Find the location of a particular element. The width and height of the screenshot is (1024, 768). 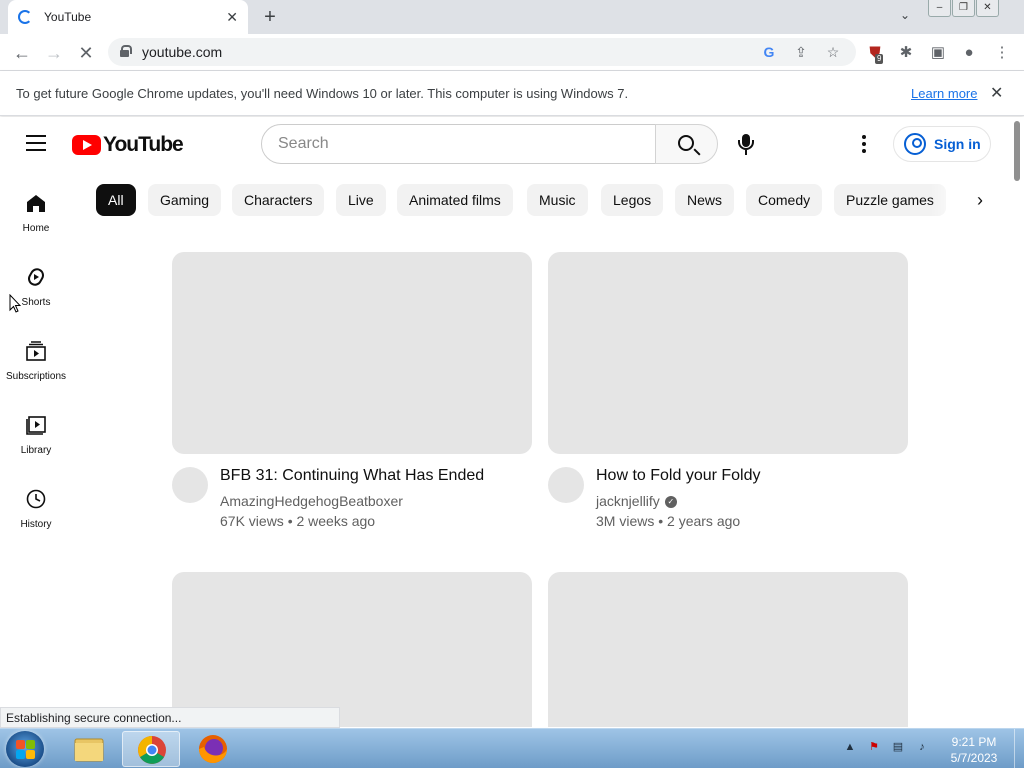

channel-name: jacknjellify is located at coordinates (628, 501).